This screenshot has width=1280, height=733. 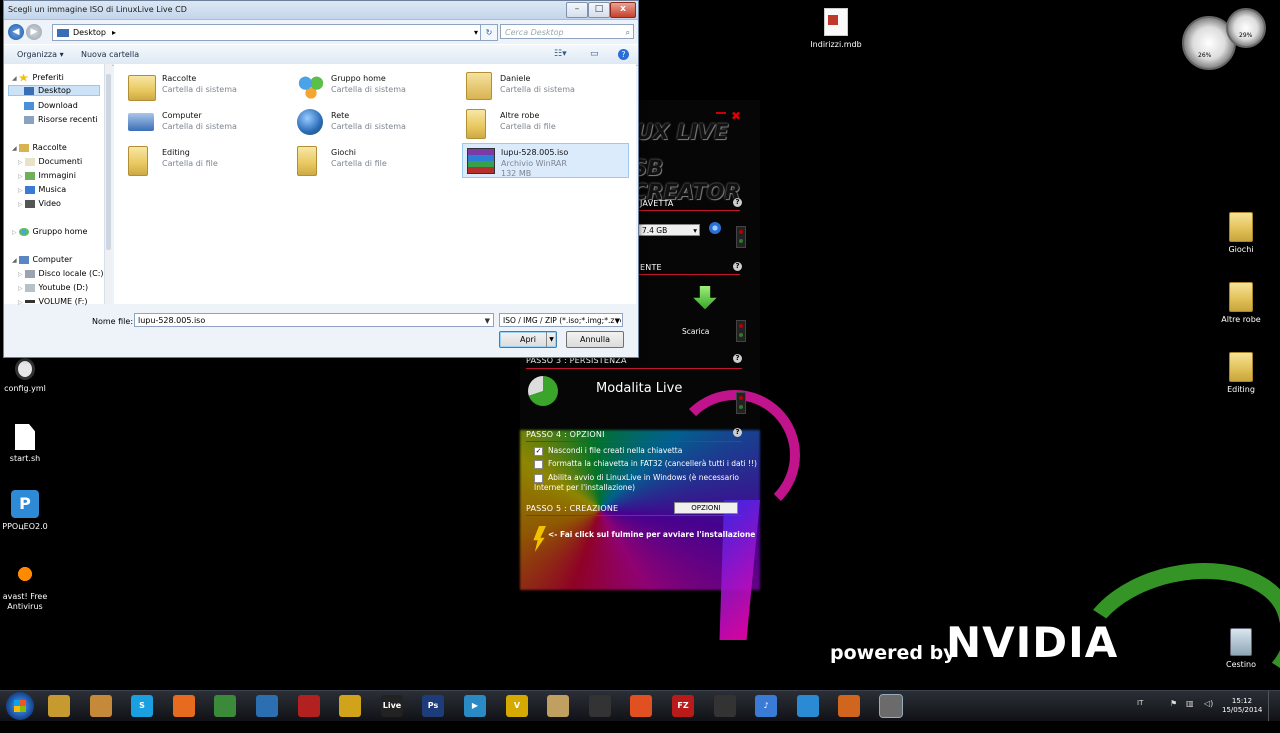 What do you see at coordinates (517, 706) in the screenshot?
I see `taskbar-app-icon: V` at bounding box center [517, 706].